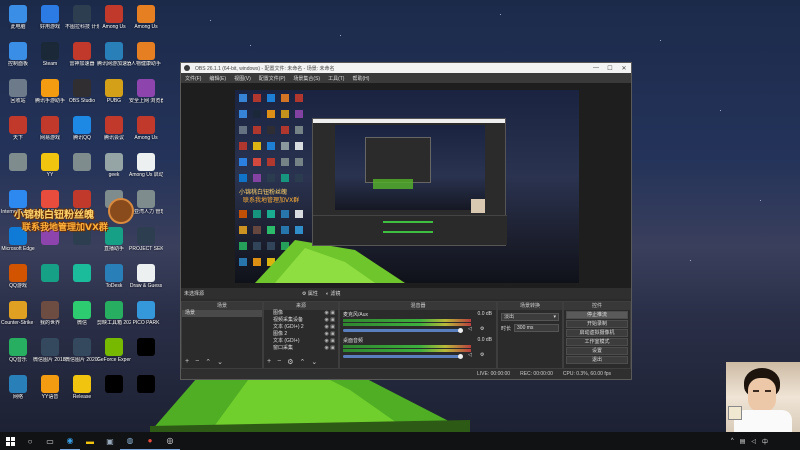  I want to click on volume-icon: ◁, so click(753, 441).